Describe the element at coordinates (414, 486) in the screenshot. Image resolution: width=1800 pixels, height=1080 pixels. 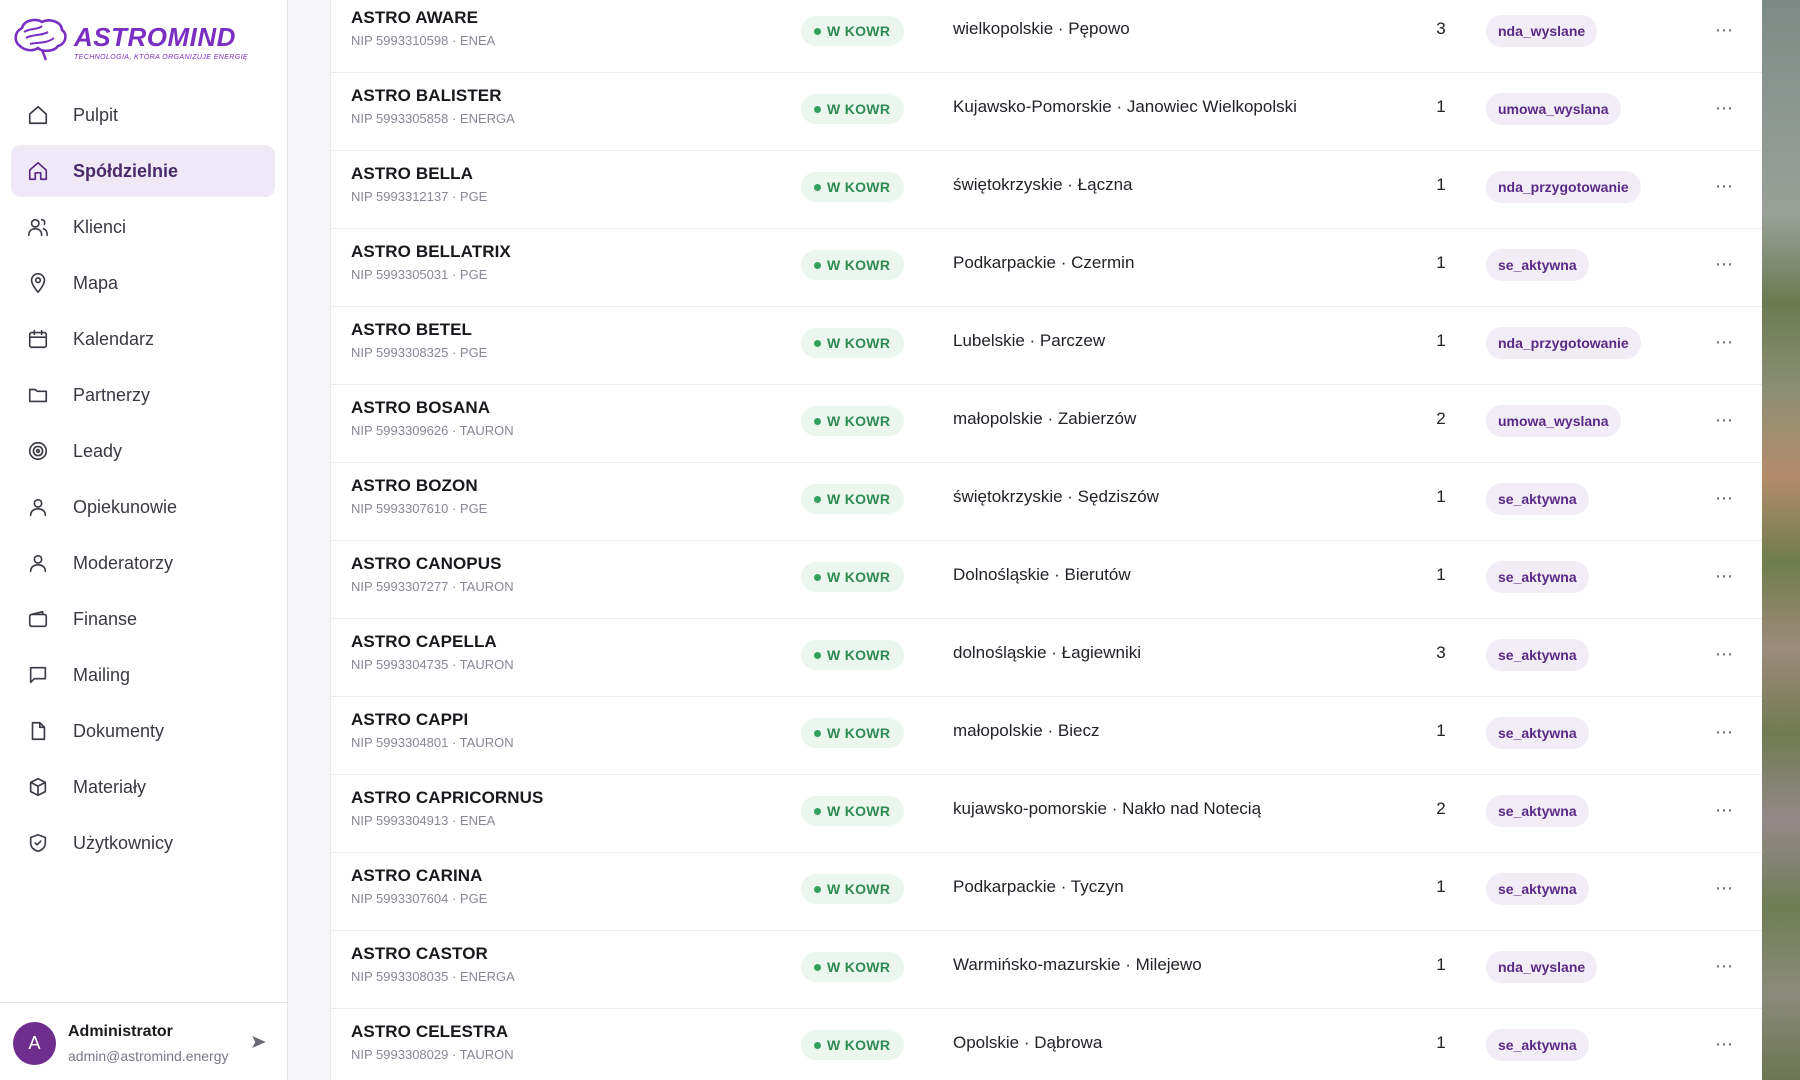
I see `cooperative-name: ASTRO BOZON` at that location.